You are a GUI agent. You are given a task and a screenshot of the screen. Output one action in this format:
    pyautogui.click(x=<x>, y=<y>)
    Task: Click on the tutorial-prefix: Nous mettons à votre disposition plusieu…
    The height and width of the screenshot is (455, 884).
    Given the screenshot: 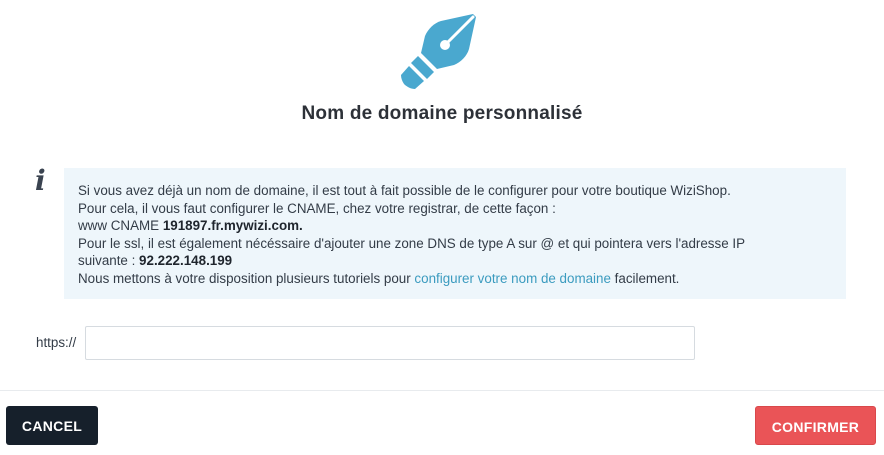 What is the action you would take?
    pyautogui.click(x=246, y=278)
    